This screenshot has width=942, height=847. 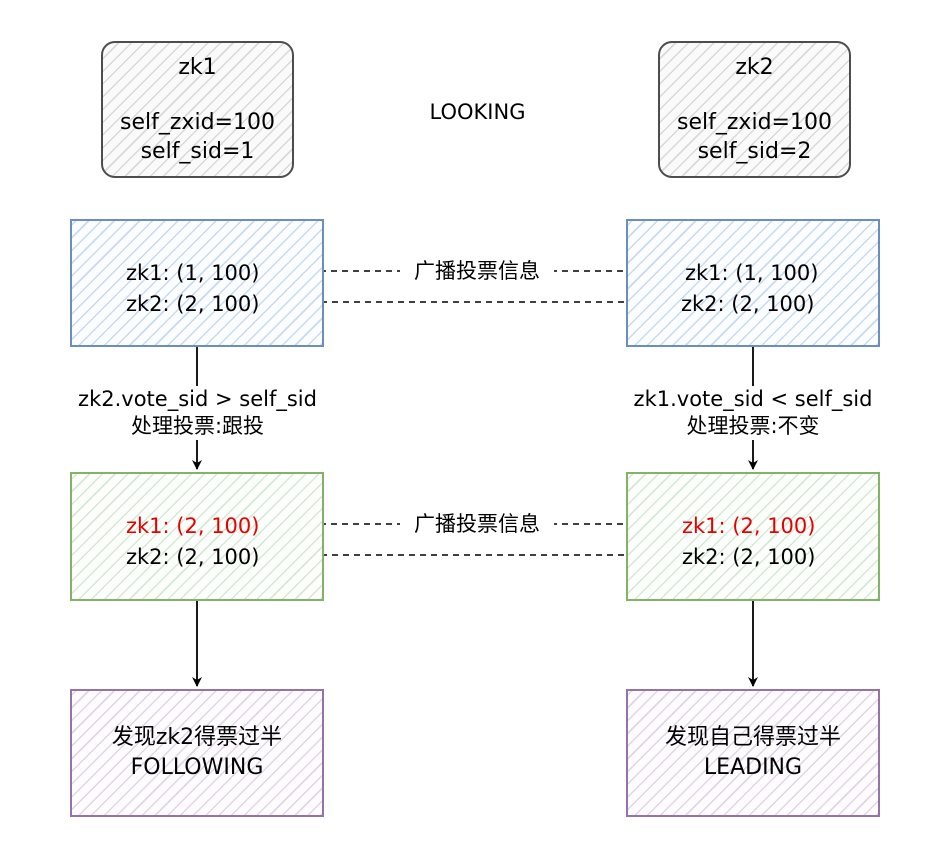 What do you see at coordinates (197, 399) in the screenshot?
I see `decision-condition: zk2.vote_sid > self_sid` at bounding box center [197, 399].